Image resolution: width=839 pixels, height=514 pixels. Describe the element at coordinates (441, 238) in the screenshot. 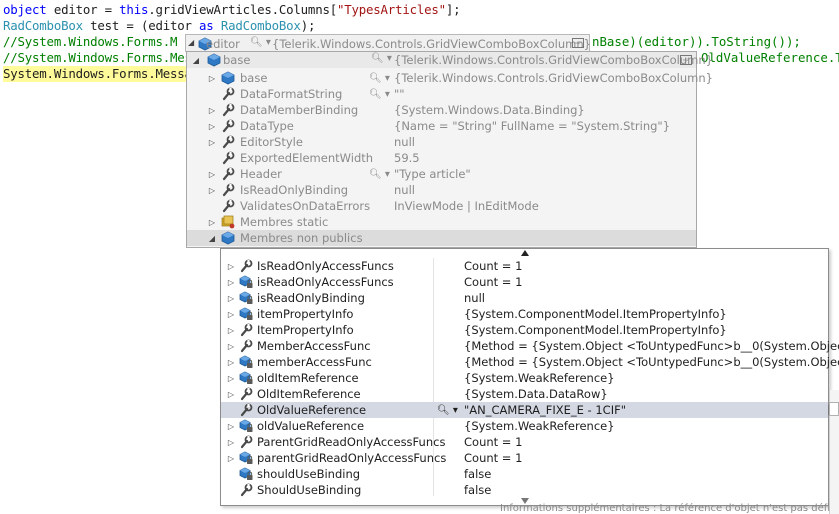

I see `panel-row: ◢ Membres non publics` at that location.